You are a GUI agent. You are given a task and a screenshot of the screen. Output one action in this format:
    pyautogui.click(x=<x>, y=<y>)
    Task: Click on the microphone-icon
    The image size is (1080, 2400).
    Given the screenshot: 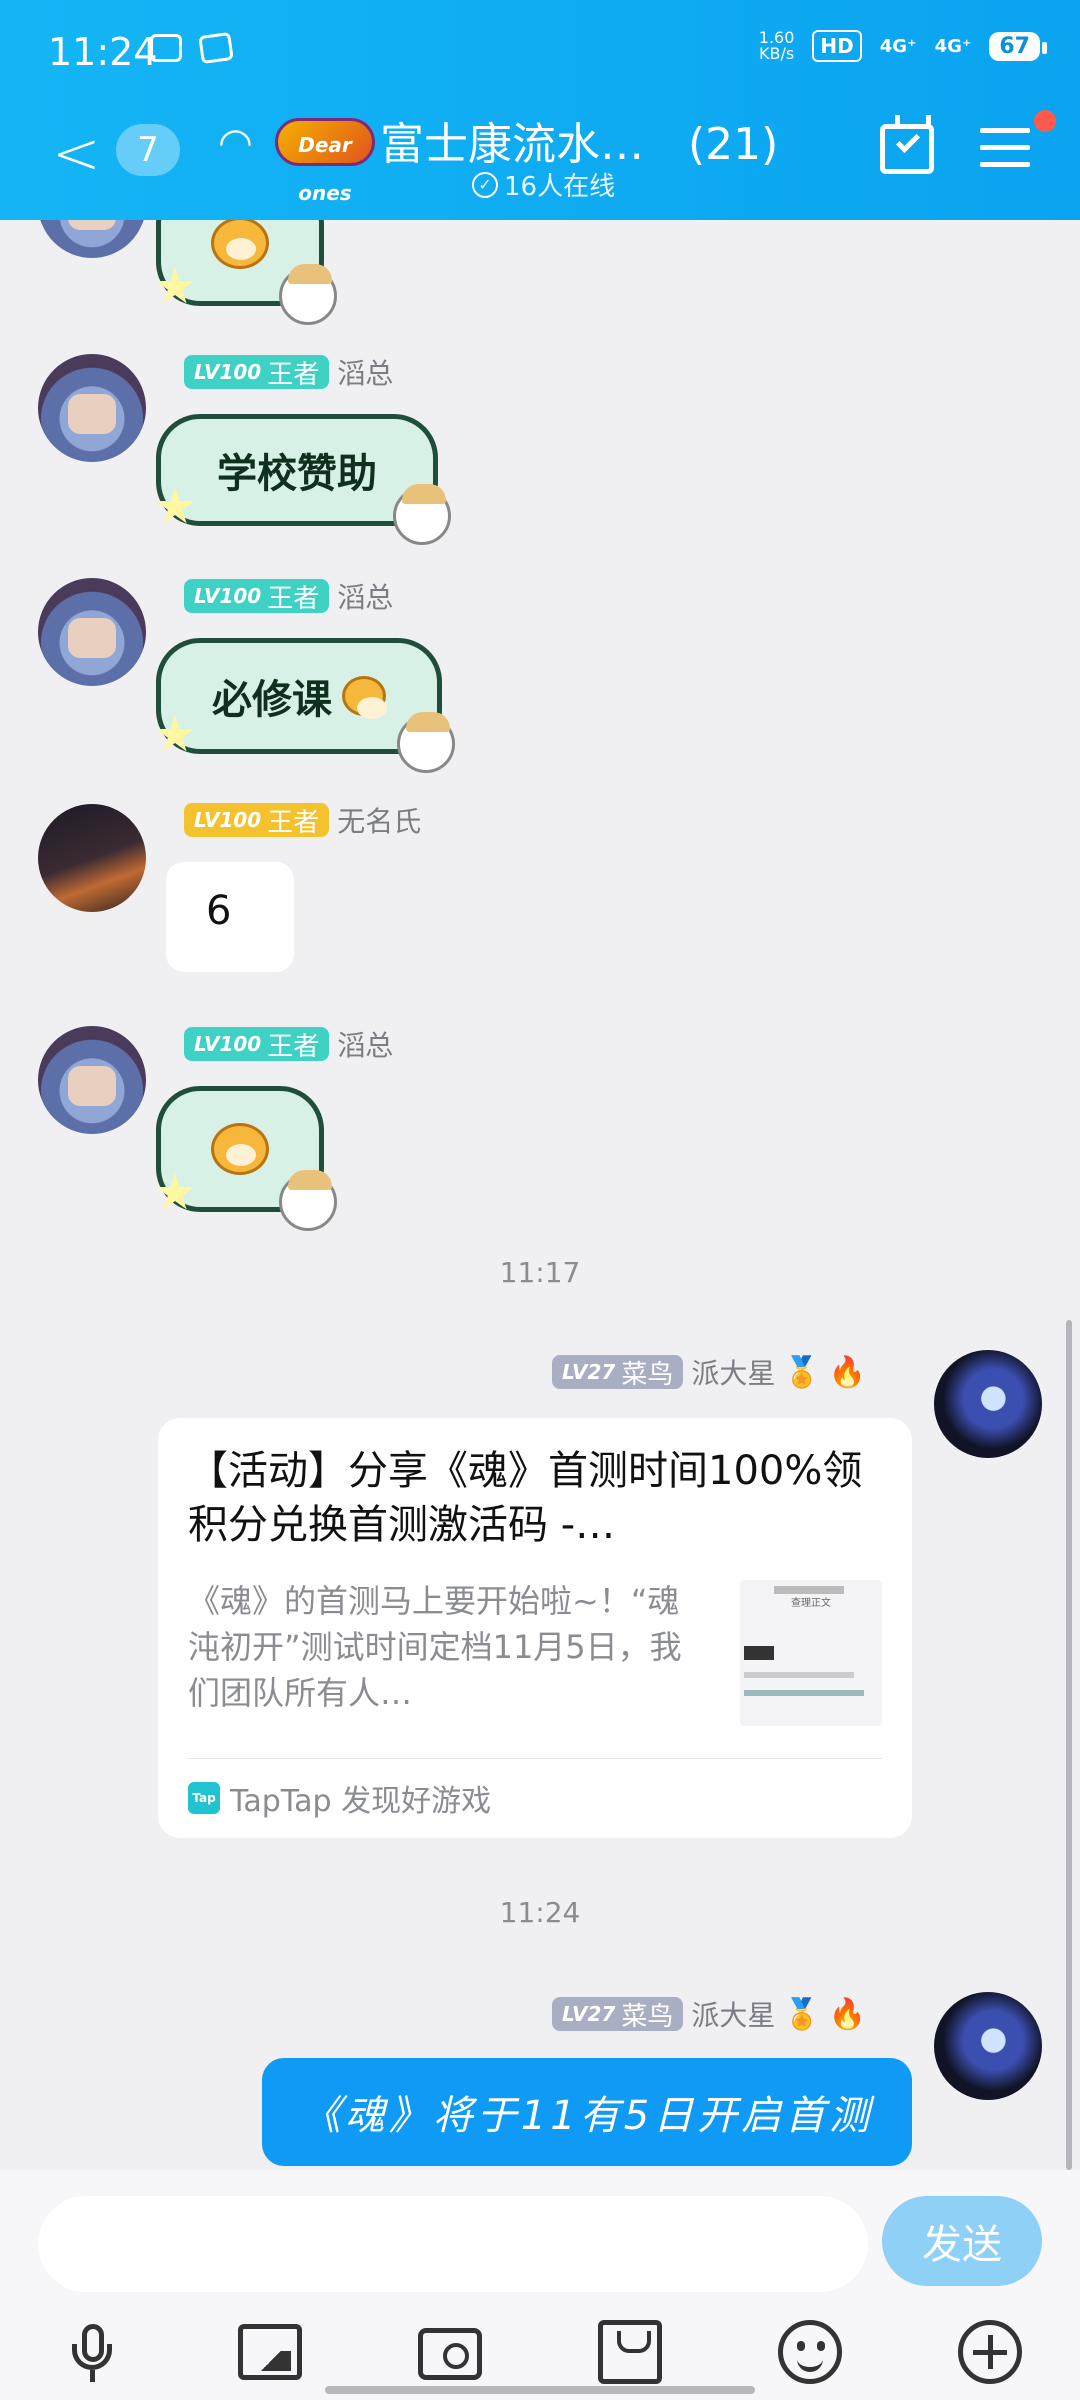 What is the action you would take?
    pyautogui.click(x=92, y=2352)
    